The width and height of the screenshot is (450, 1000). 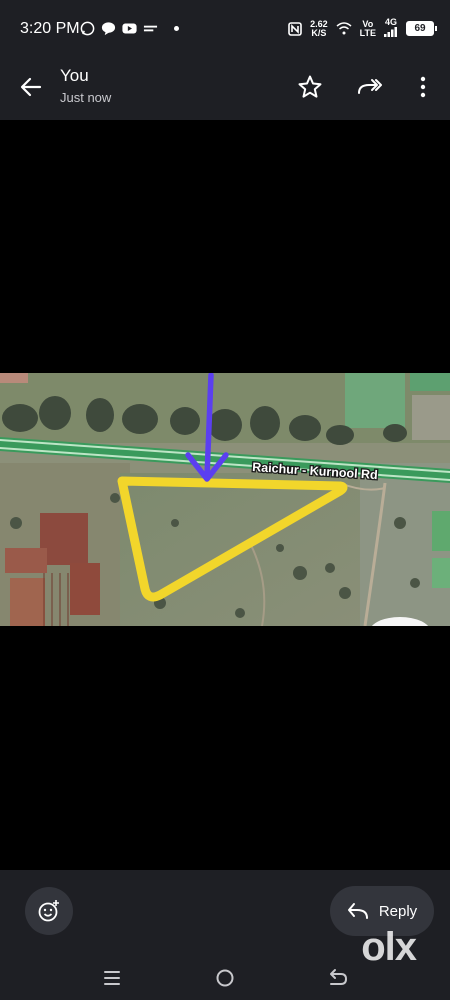 I want to click on add-reaction-icon, so click(x=48, y=911).